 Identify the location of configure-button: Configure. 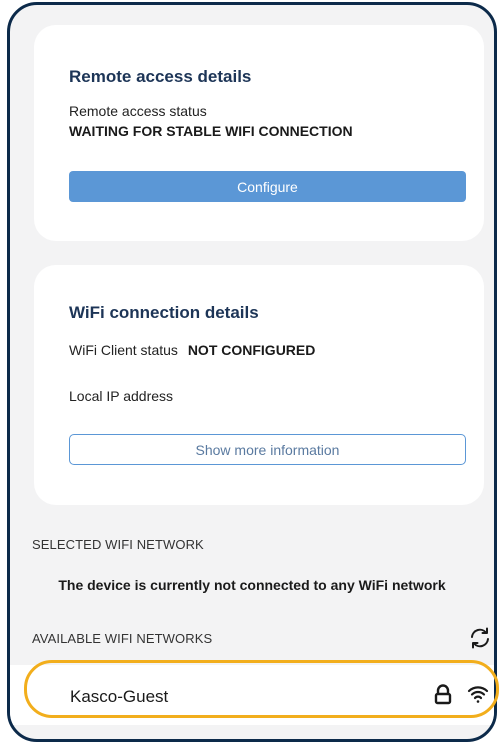
(267, 186).